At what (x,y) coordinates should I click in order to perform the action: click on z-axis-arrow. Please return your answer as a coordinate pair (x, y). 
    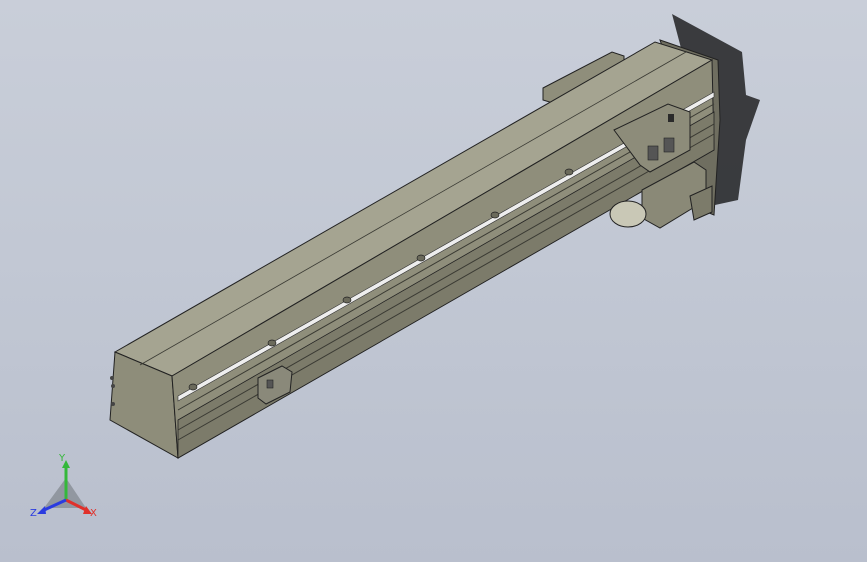
    Looking at the image, I should click on (41, 510).